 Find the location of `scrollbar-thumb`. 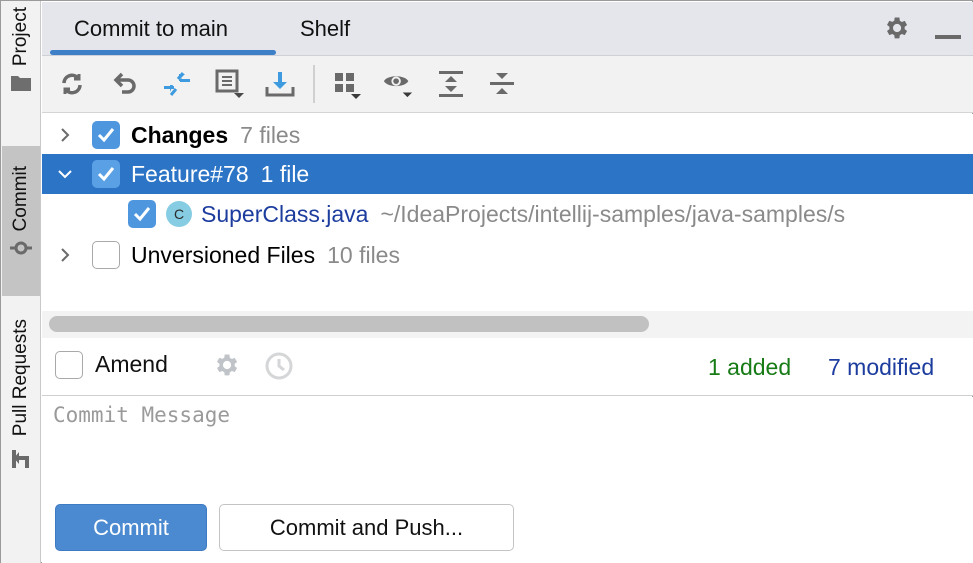

scrollbar-thumb is located at coordinates (349, 324).